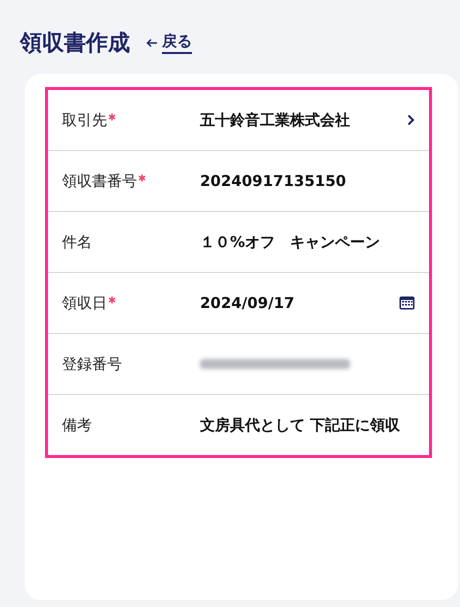 Image resolution: width=460 pixels, height=607 pixels. I want to click on field-label: 備考, so click(77, 425).